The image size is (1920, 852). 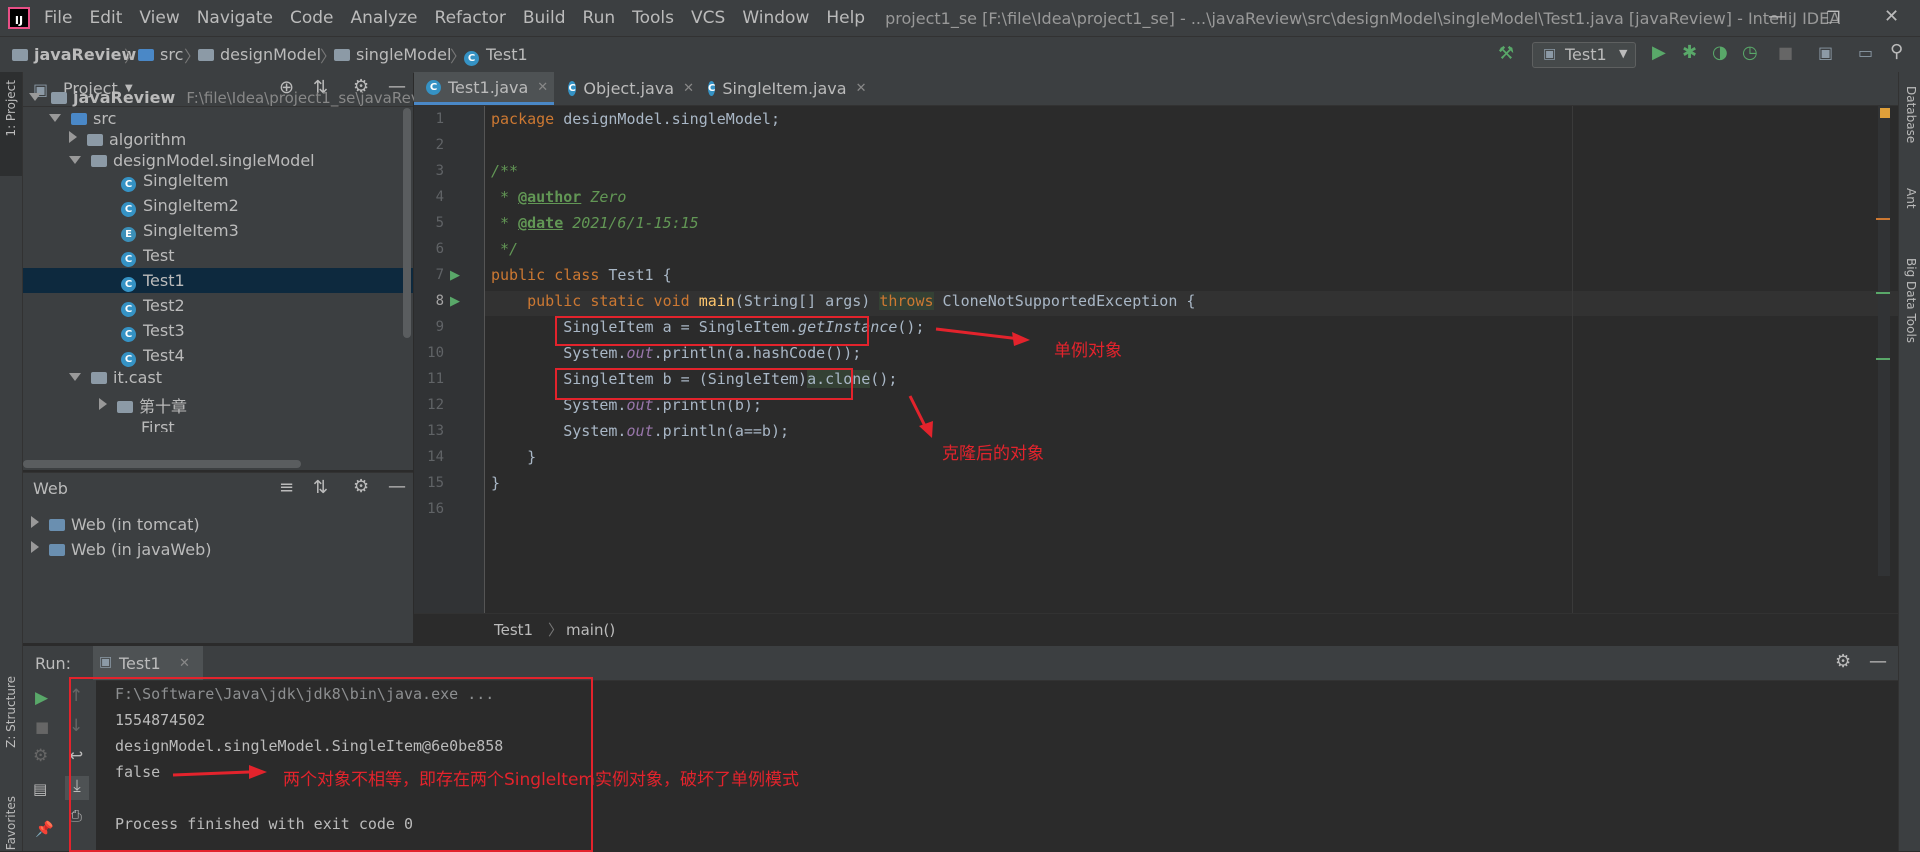 I want to click on breadcrumb-src: src, so click(x=160, y=54).